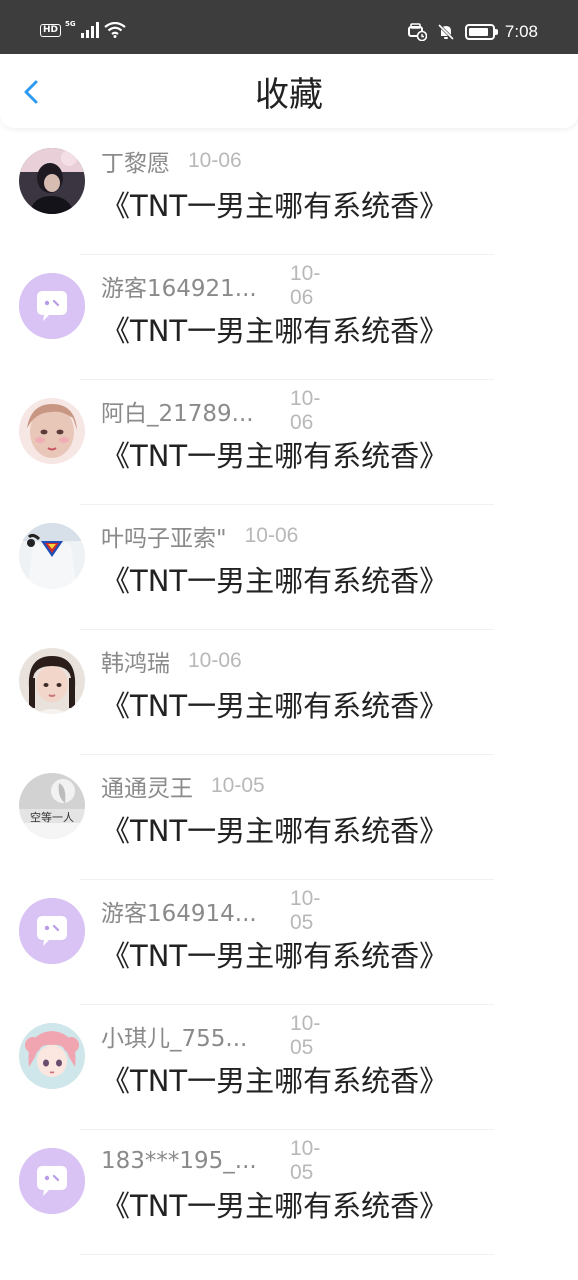 The height and width of the screenshot is (1280, 578). Describe the element at coordinates (114, 30) in the screenshot. I see `wifi-icon` at that location.